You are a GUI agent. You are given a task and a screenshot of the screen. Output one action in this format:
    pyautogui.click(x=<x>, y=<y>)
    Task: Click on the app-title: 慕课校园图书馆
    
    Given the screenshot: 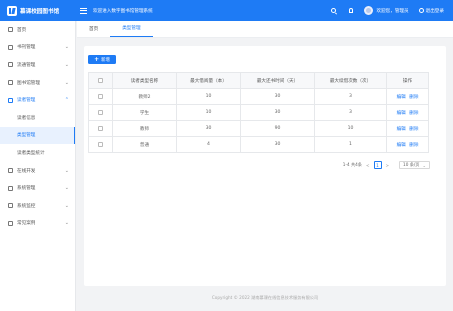 What is the action you would take?
    pyautogui.click(x=40, y=11)
    